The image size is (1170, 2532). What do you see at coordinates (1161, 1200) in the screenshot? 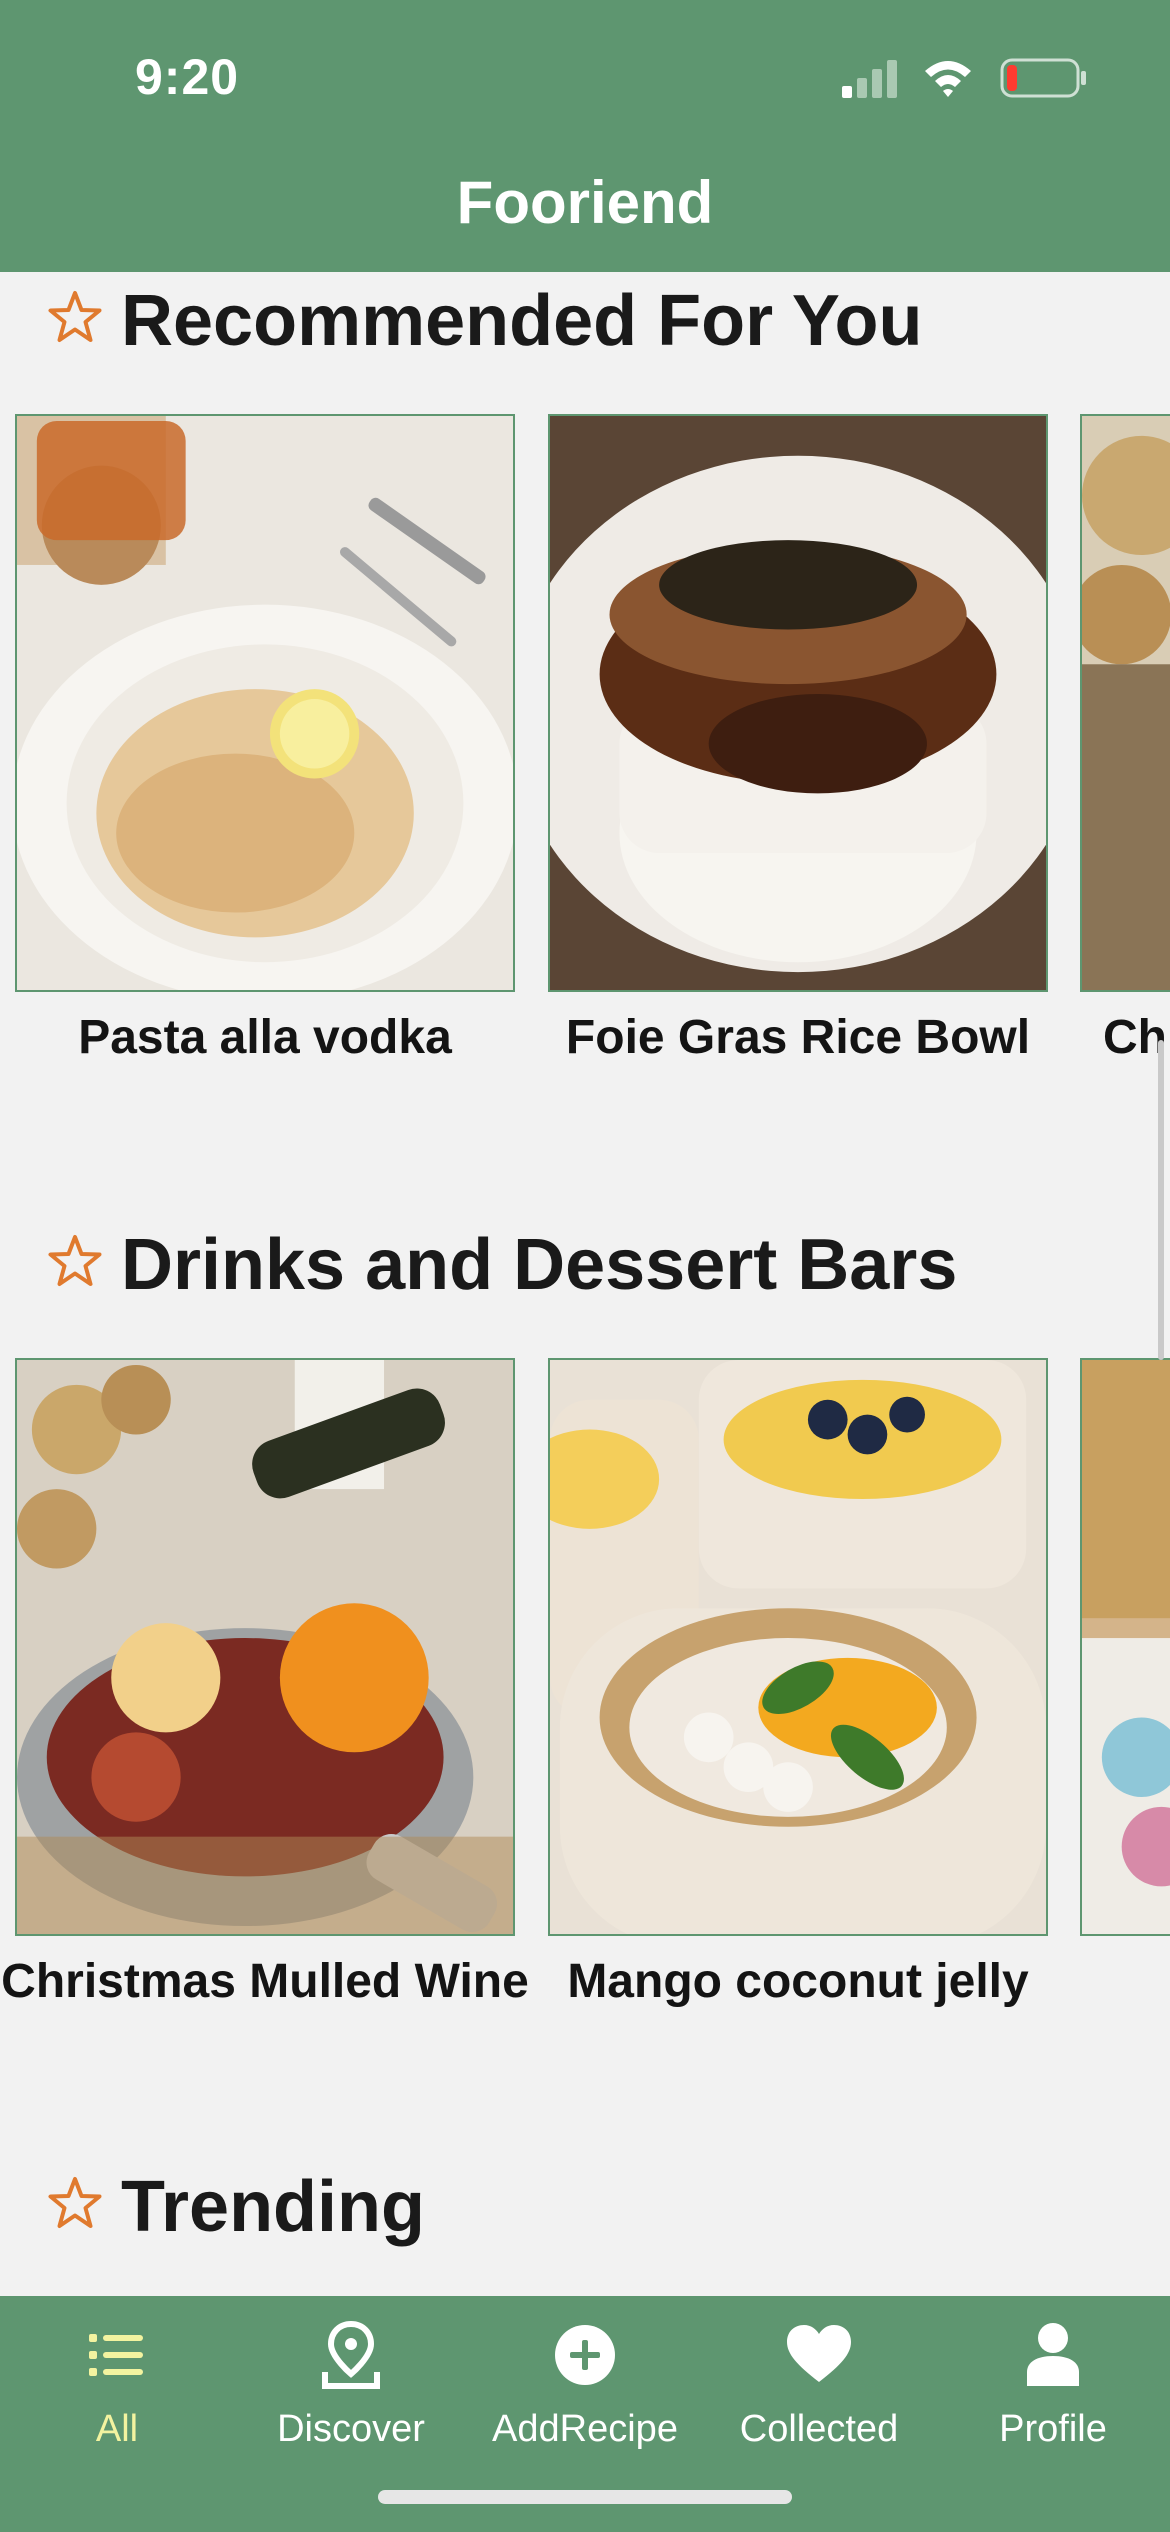
I see `scroll-indicator` at bounding box center [1161, 1200].